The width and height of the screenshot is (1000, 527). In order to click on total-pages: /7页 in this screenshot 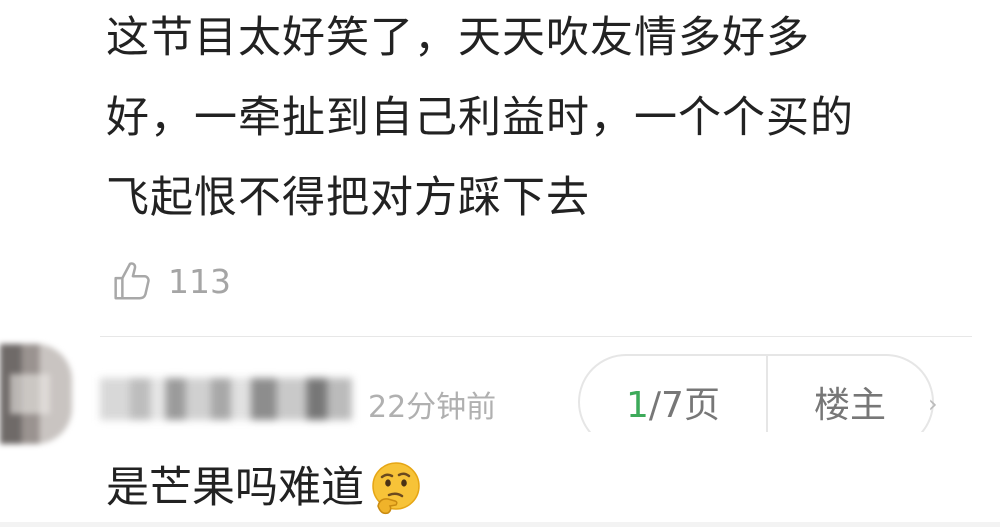, I will do `click(684, 405)`.